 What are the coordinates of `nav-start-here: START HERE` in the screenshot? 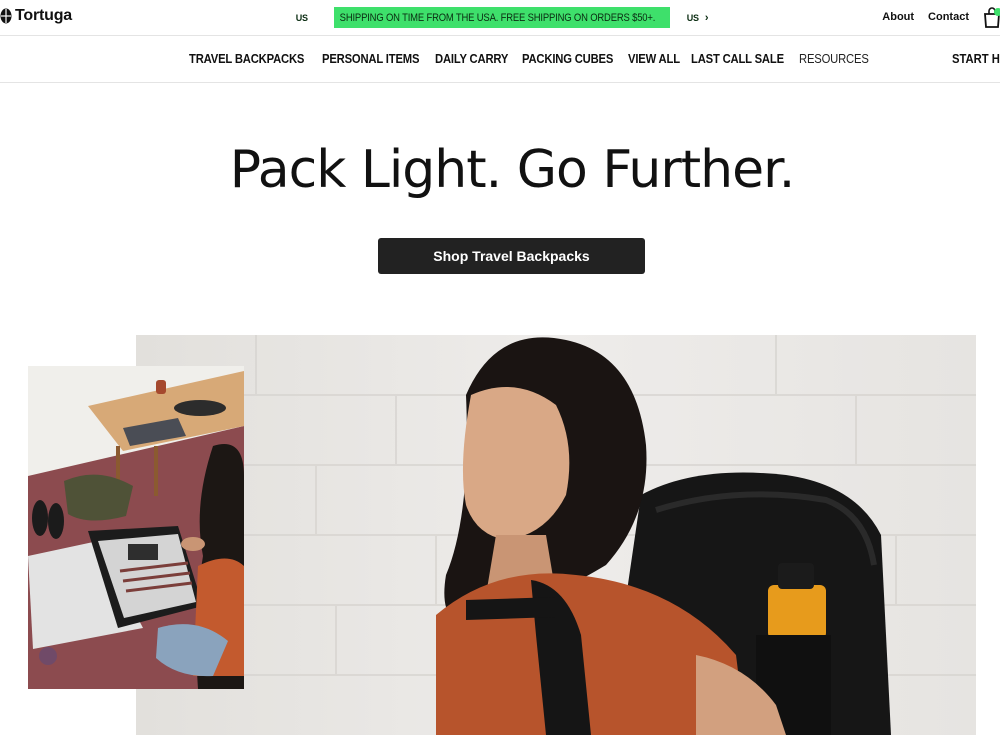 It's located at (976, 59).